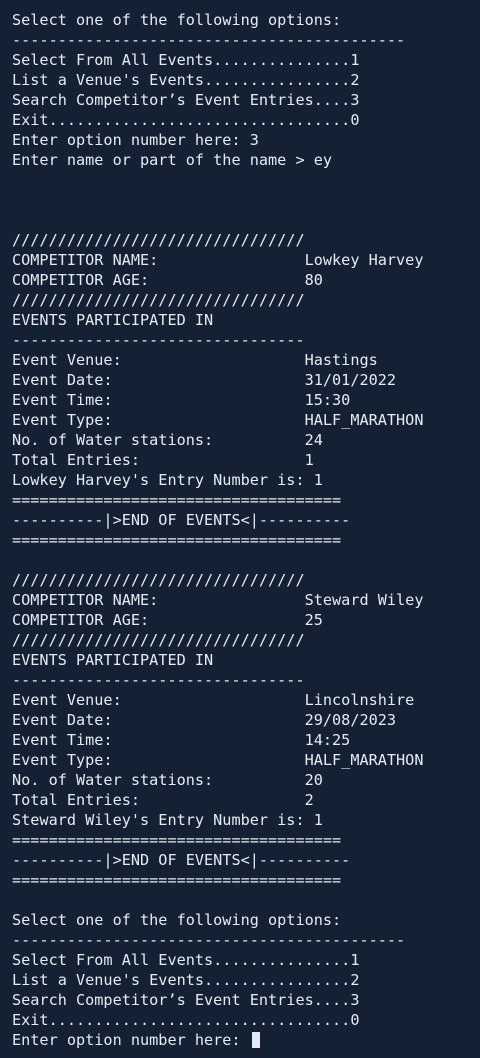 This screenshot has width=480, height=1058. What do you see at coordinates (213, 700) in the screenshot?
I see `event-venue-row: Event Venue: Lincolnshire` at bounding box center [213, 700].